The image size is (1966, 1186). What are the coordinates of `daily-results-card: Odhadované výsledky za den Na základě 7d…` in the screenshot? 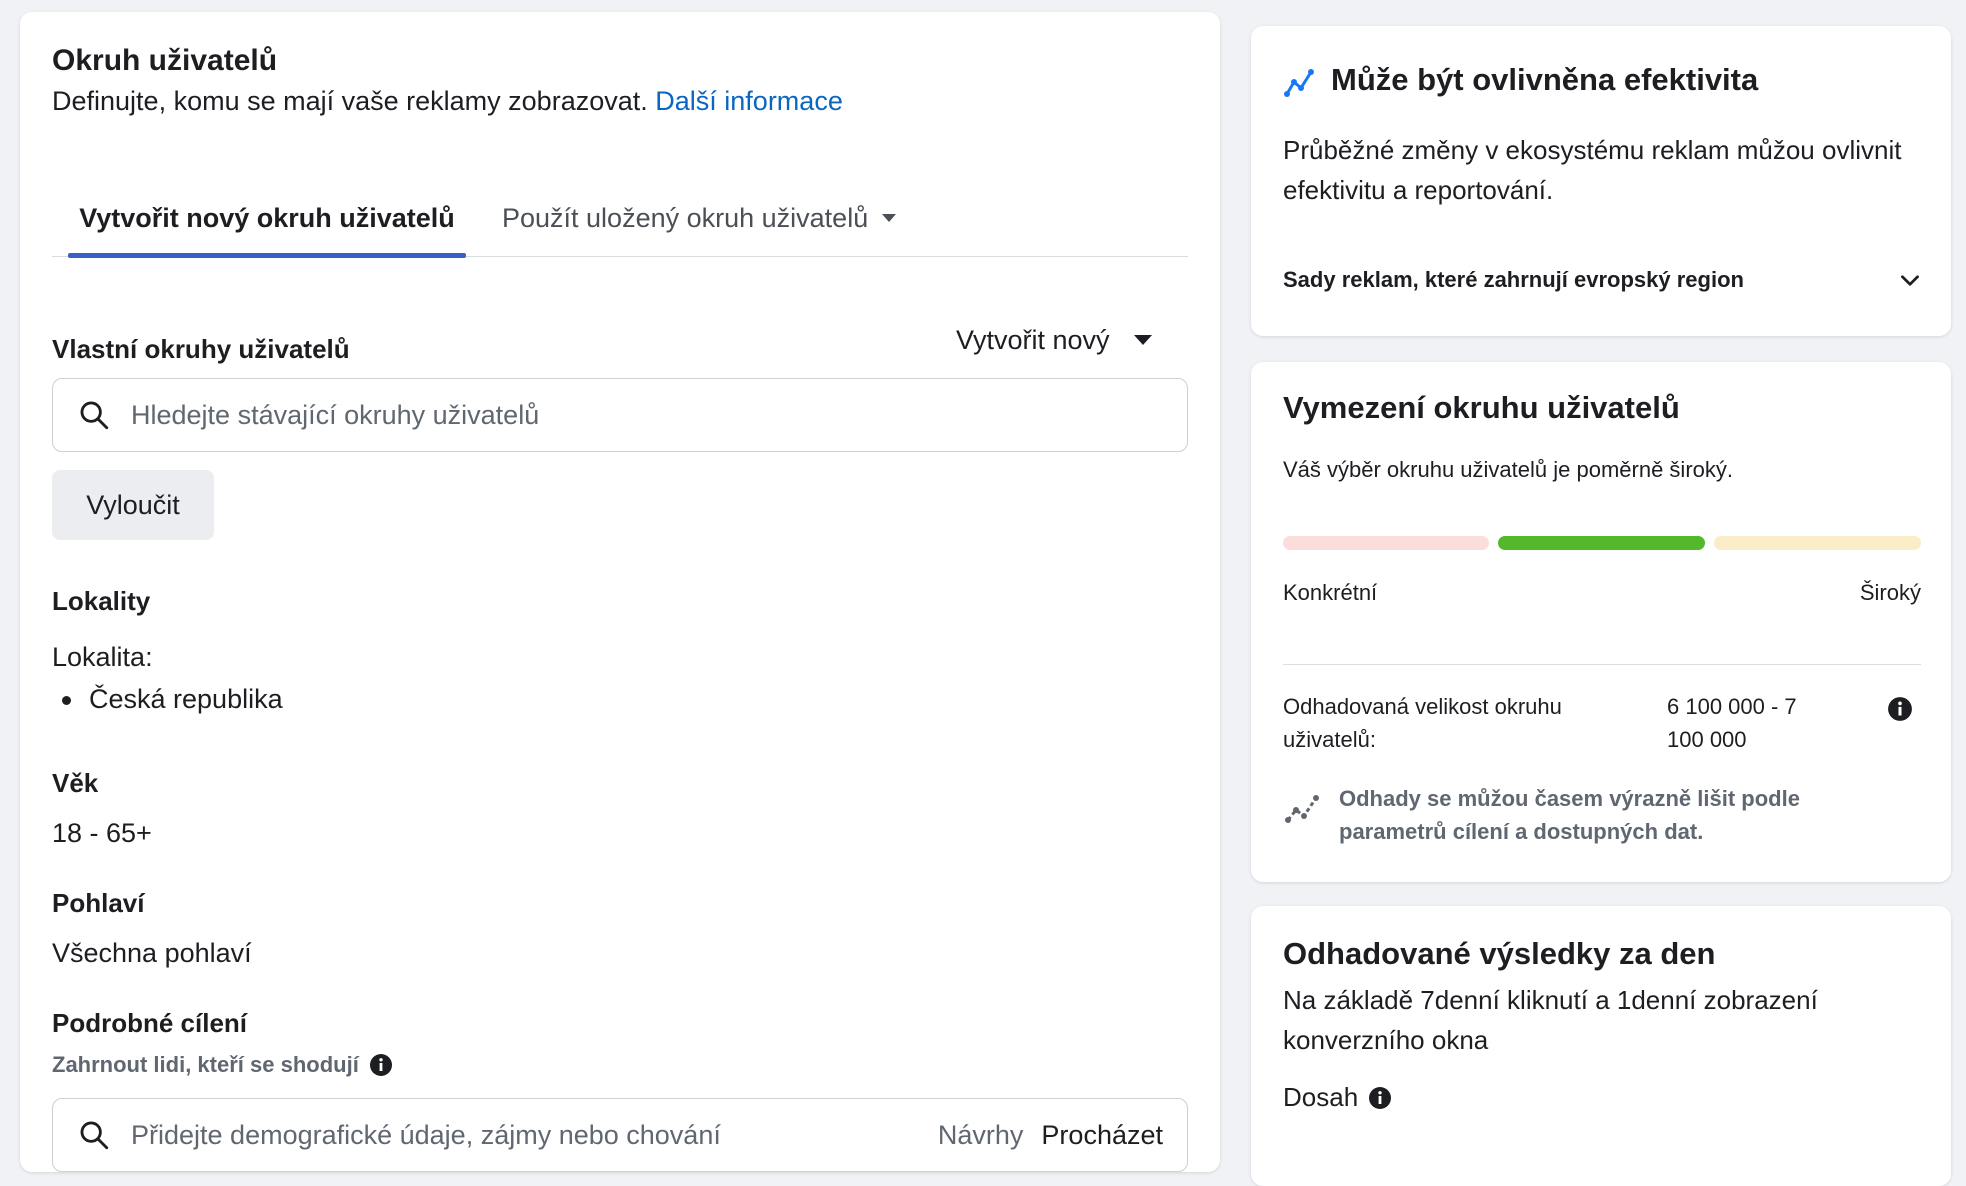 It's located at (1601, 1046).